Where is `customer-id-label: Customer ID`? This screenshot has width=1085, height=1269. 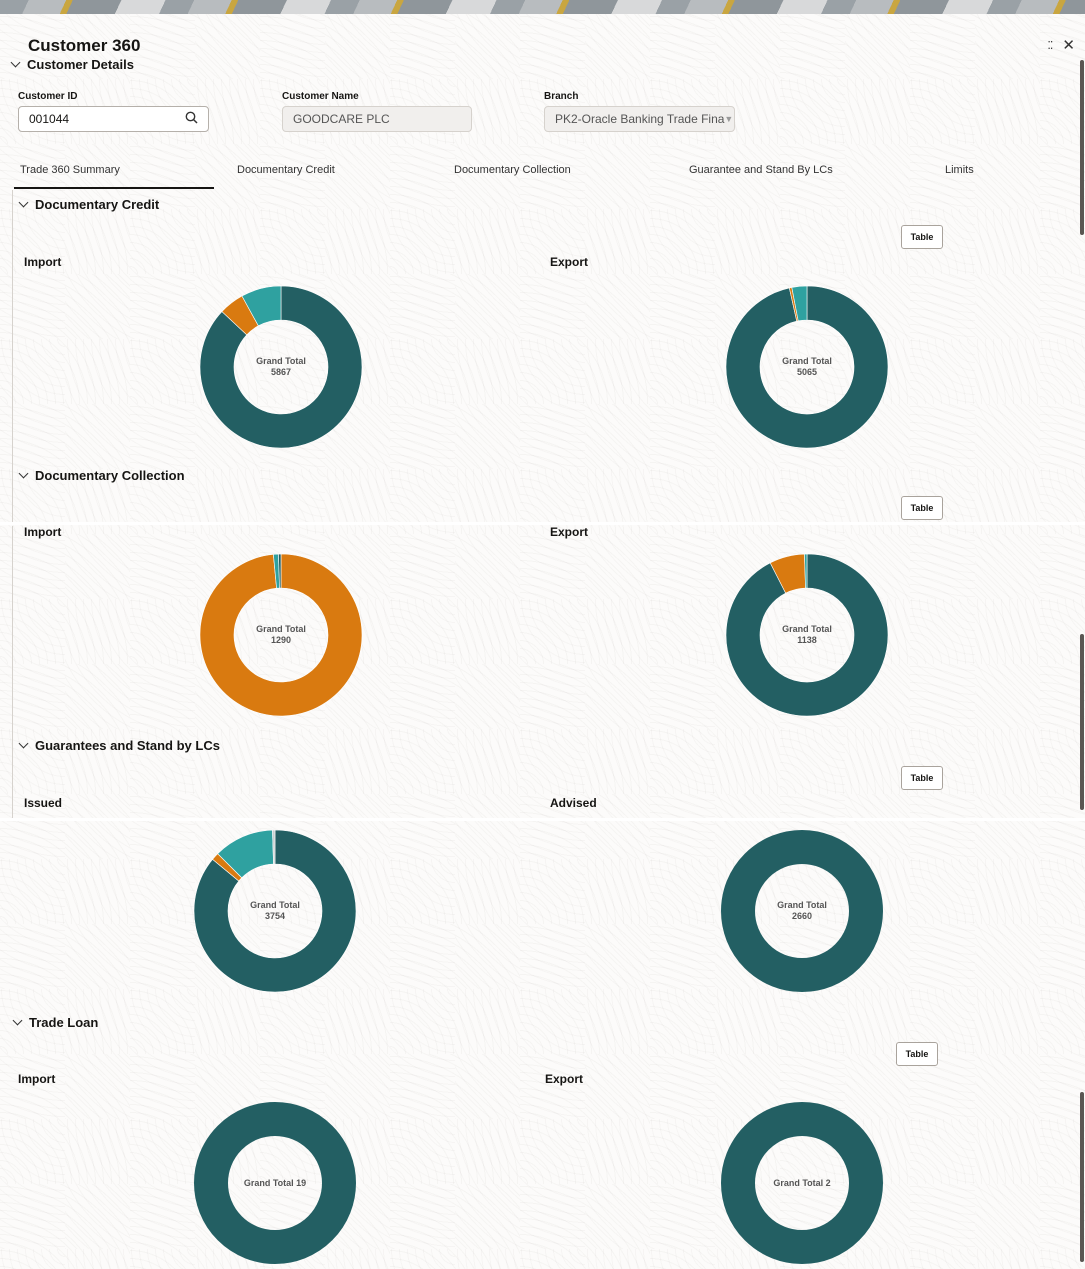 customer-id-label: Customer ID is located at coordinates (48, 96).